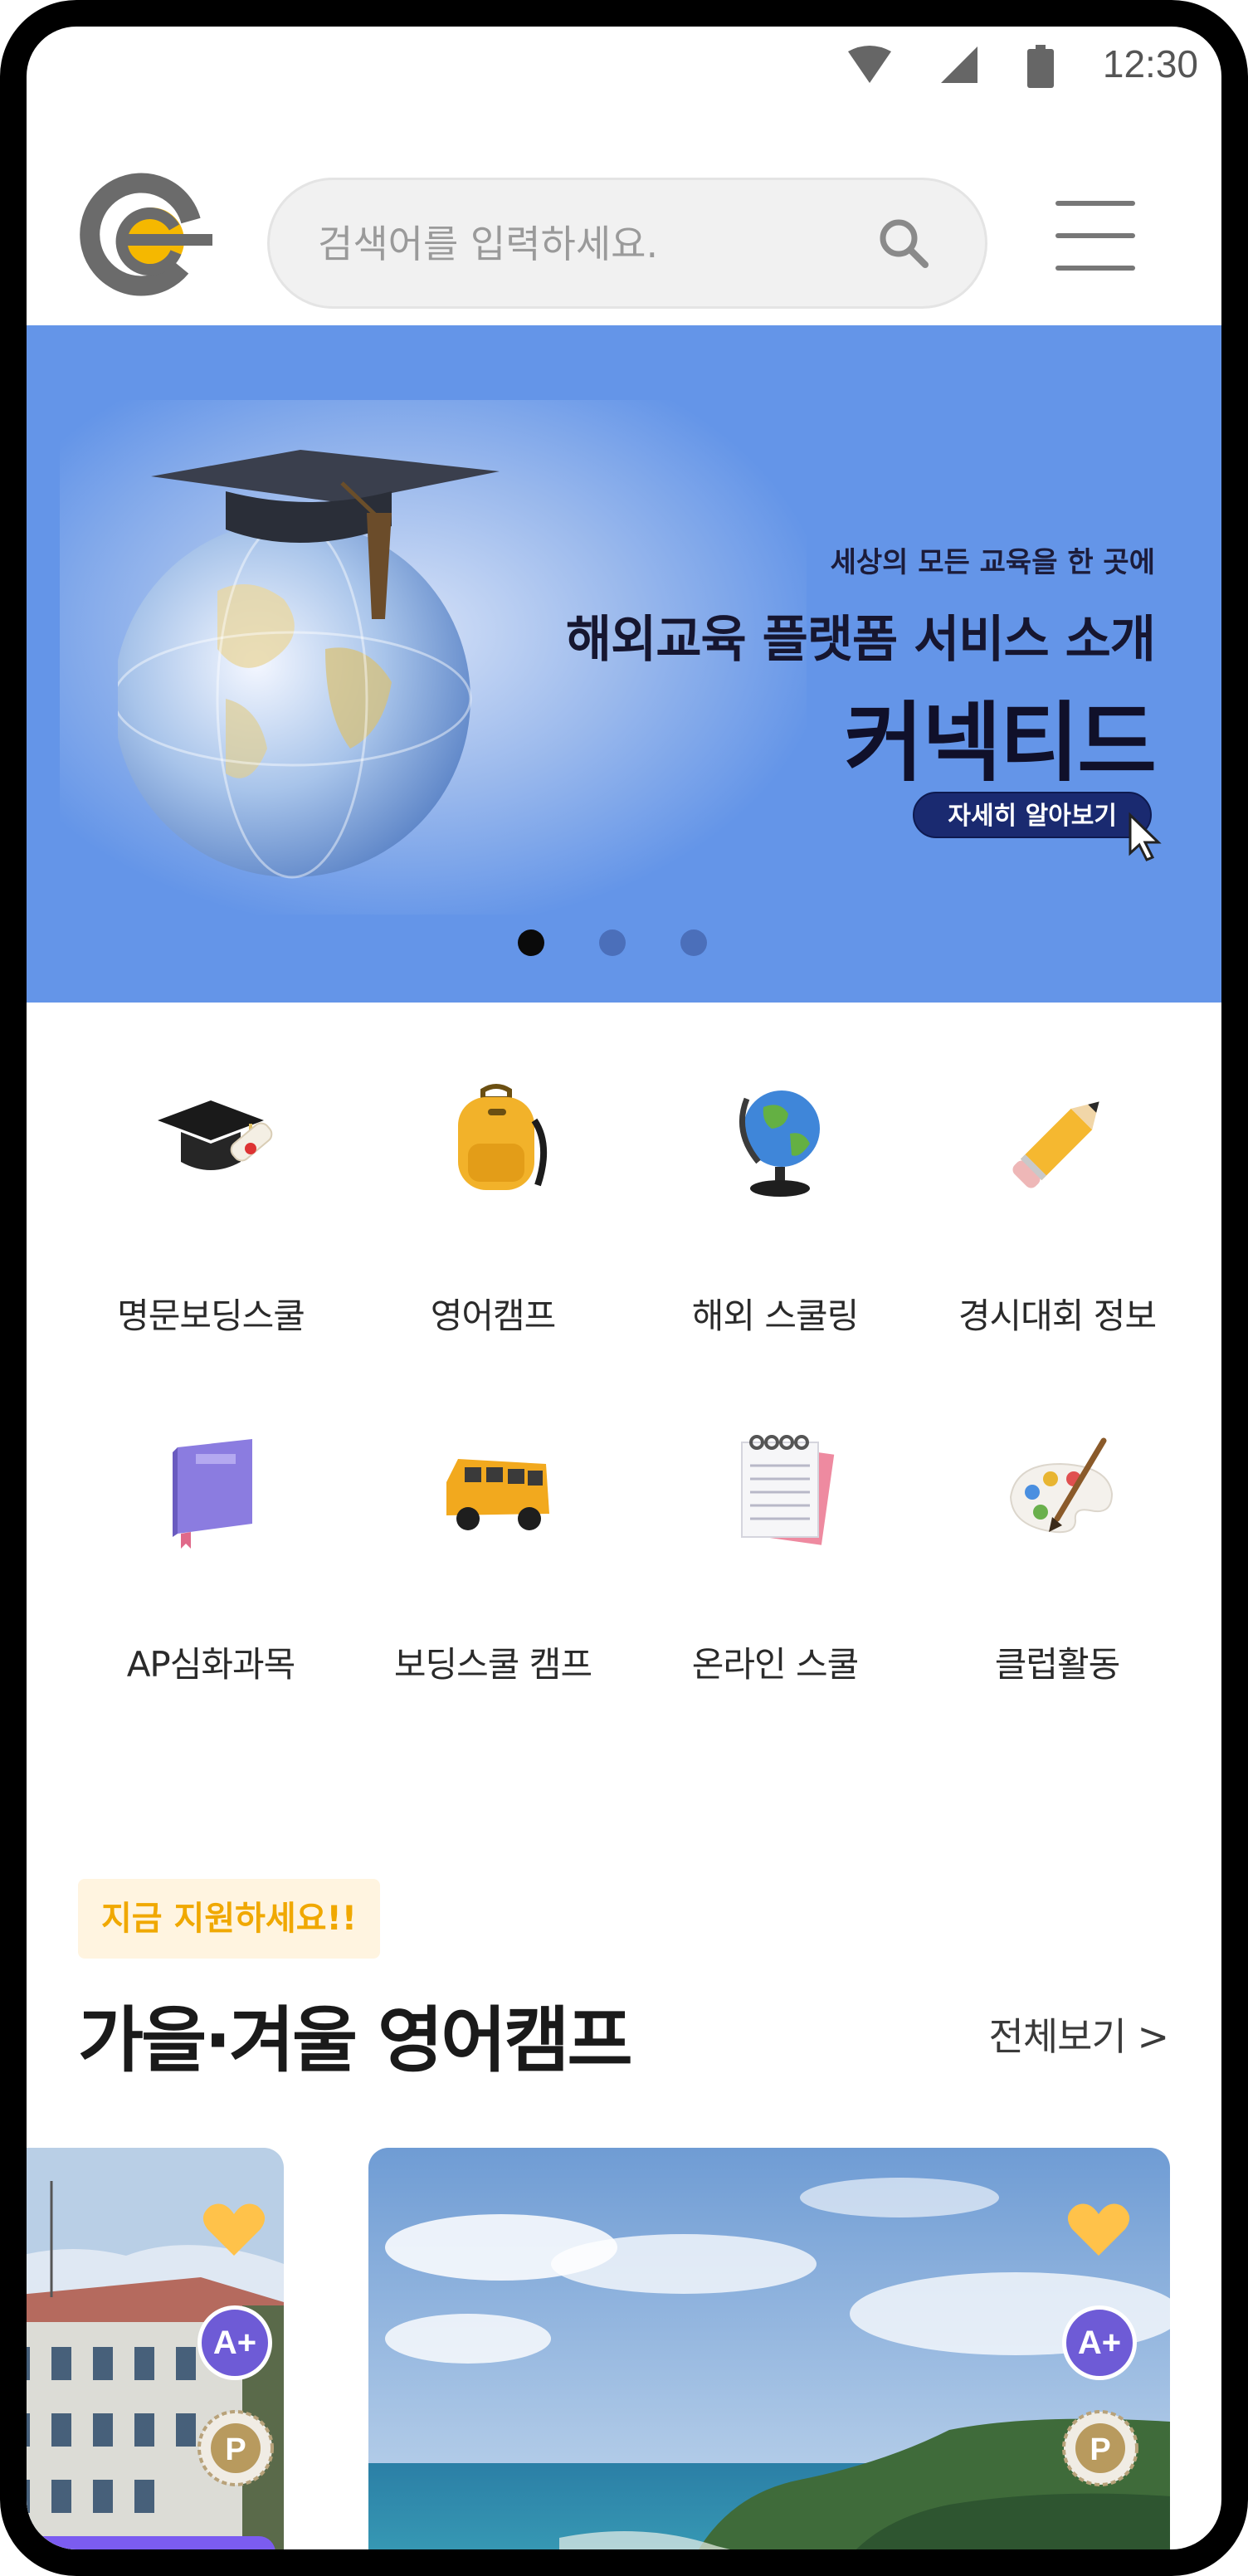 This screenshot has height=2576, width=1248. I want to click on category-label: 온라인 스쿨, so click(775, 1665).